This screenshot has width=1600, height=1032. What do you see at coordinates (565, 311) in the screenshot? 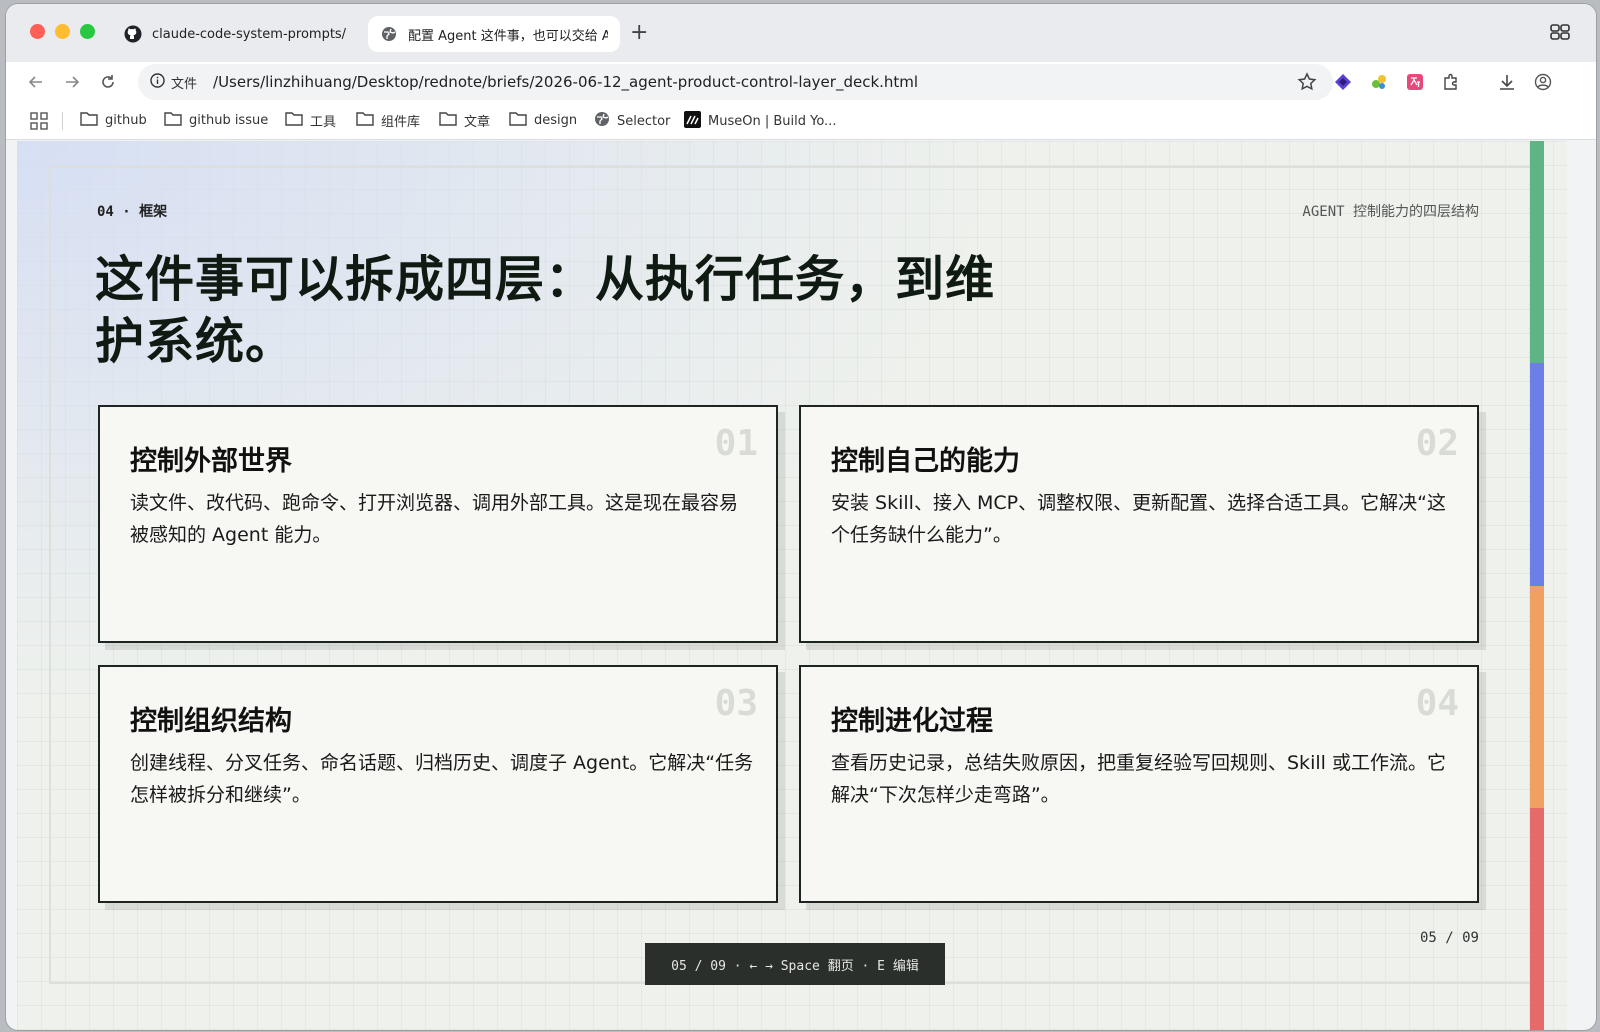
I see `slide-headline: 这件事可以拆成四层：从执行任务，到维 护系统。` at bounding box center [565, 311].